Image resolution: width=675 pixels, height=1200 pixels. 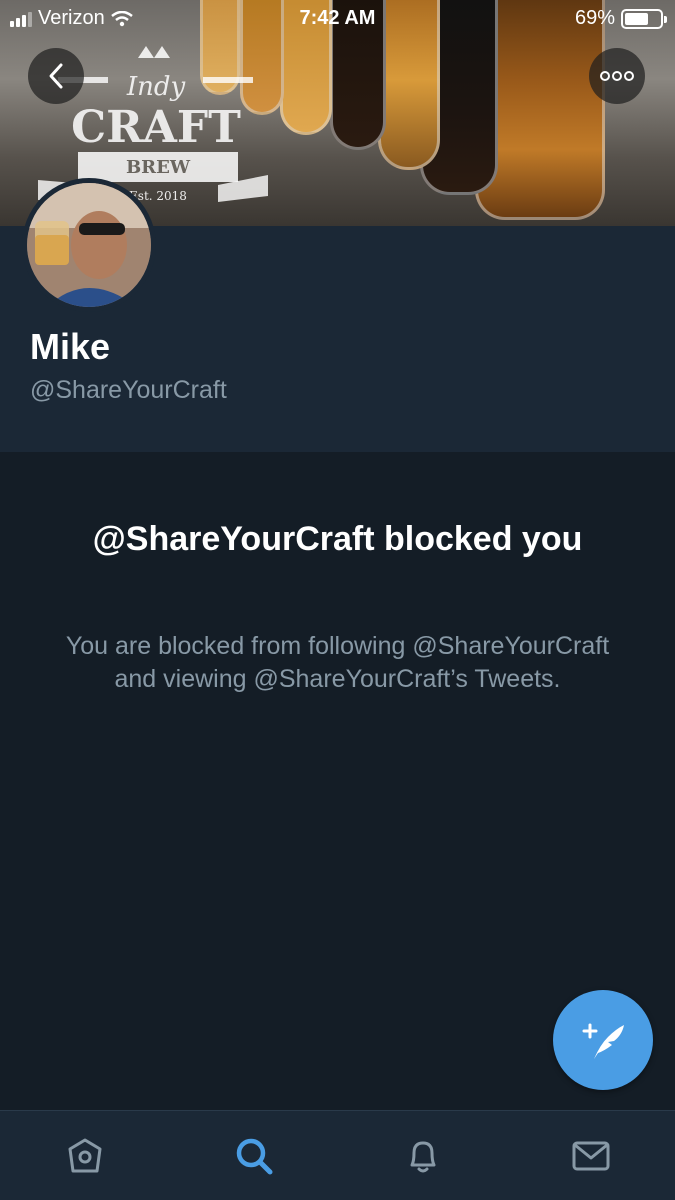 I want to click on battery-percent: 69%, so click(x=594, y=18).